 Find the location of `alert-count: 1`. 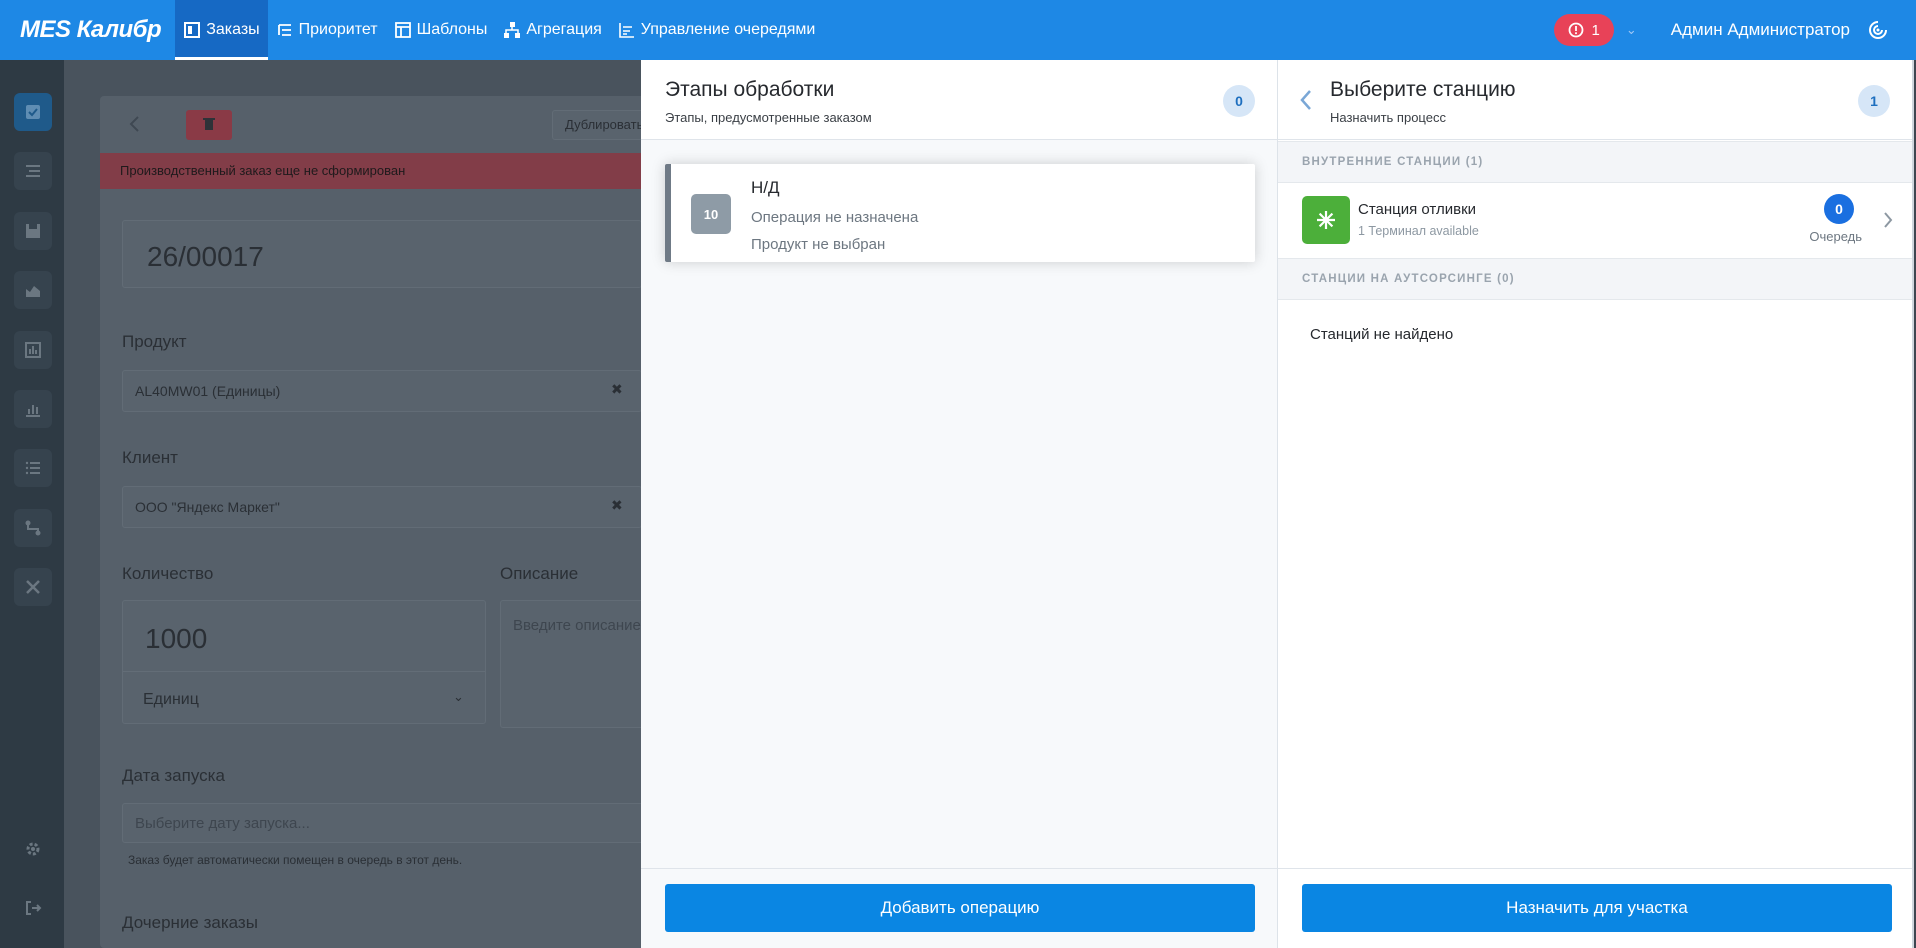

alert-count: 1 is located at coordinates (1595, 30).